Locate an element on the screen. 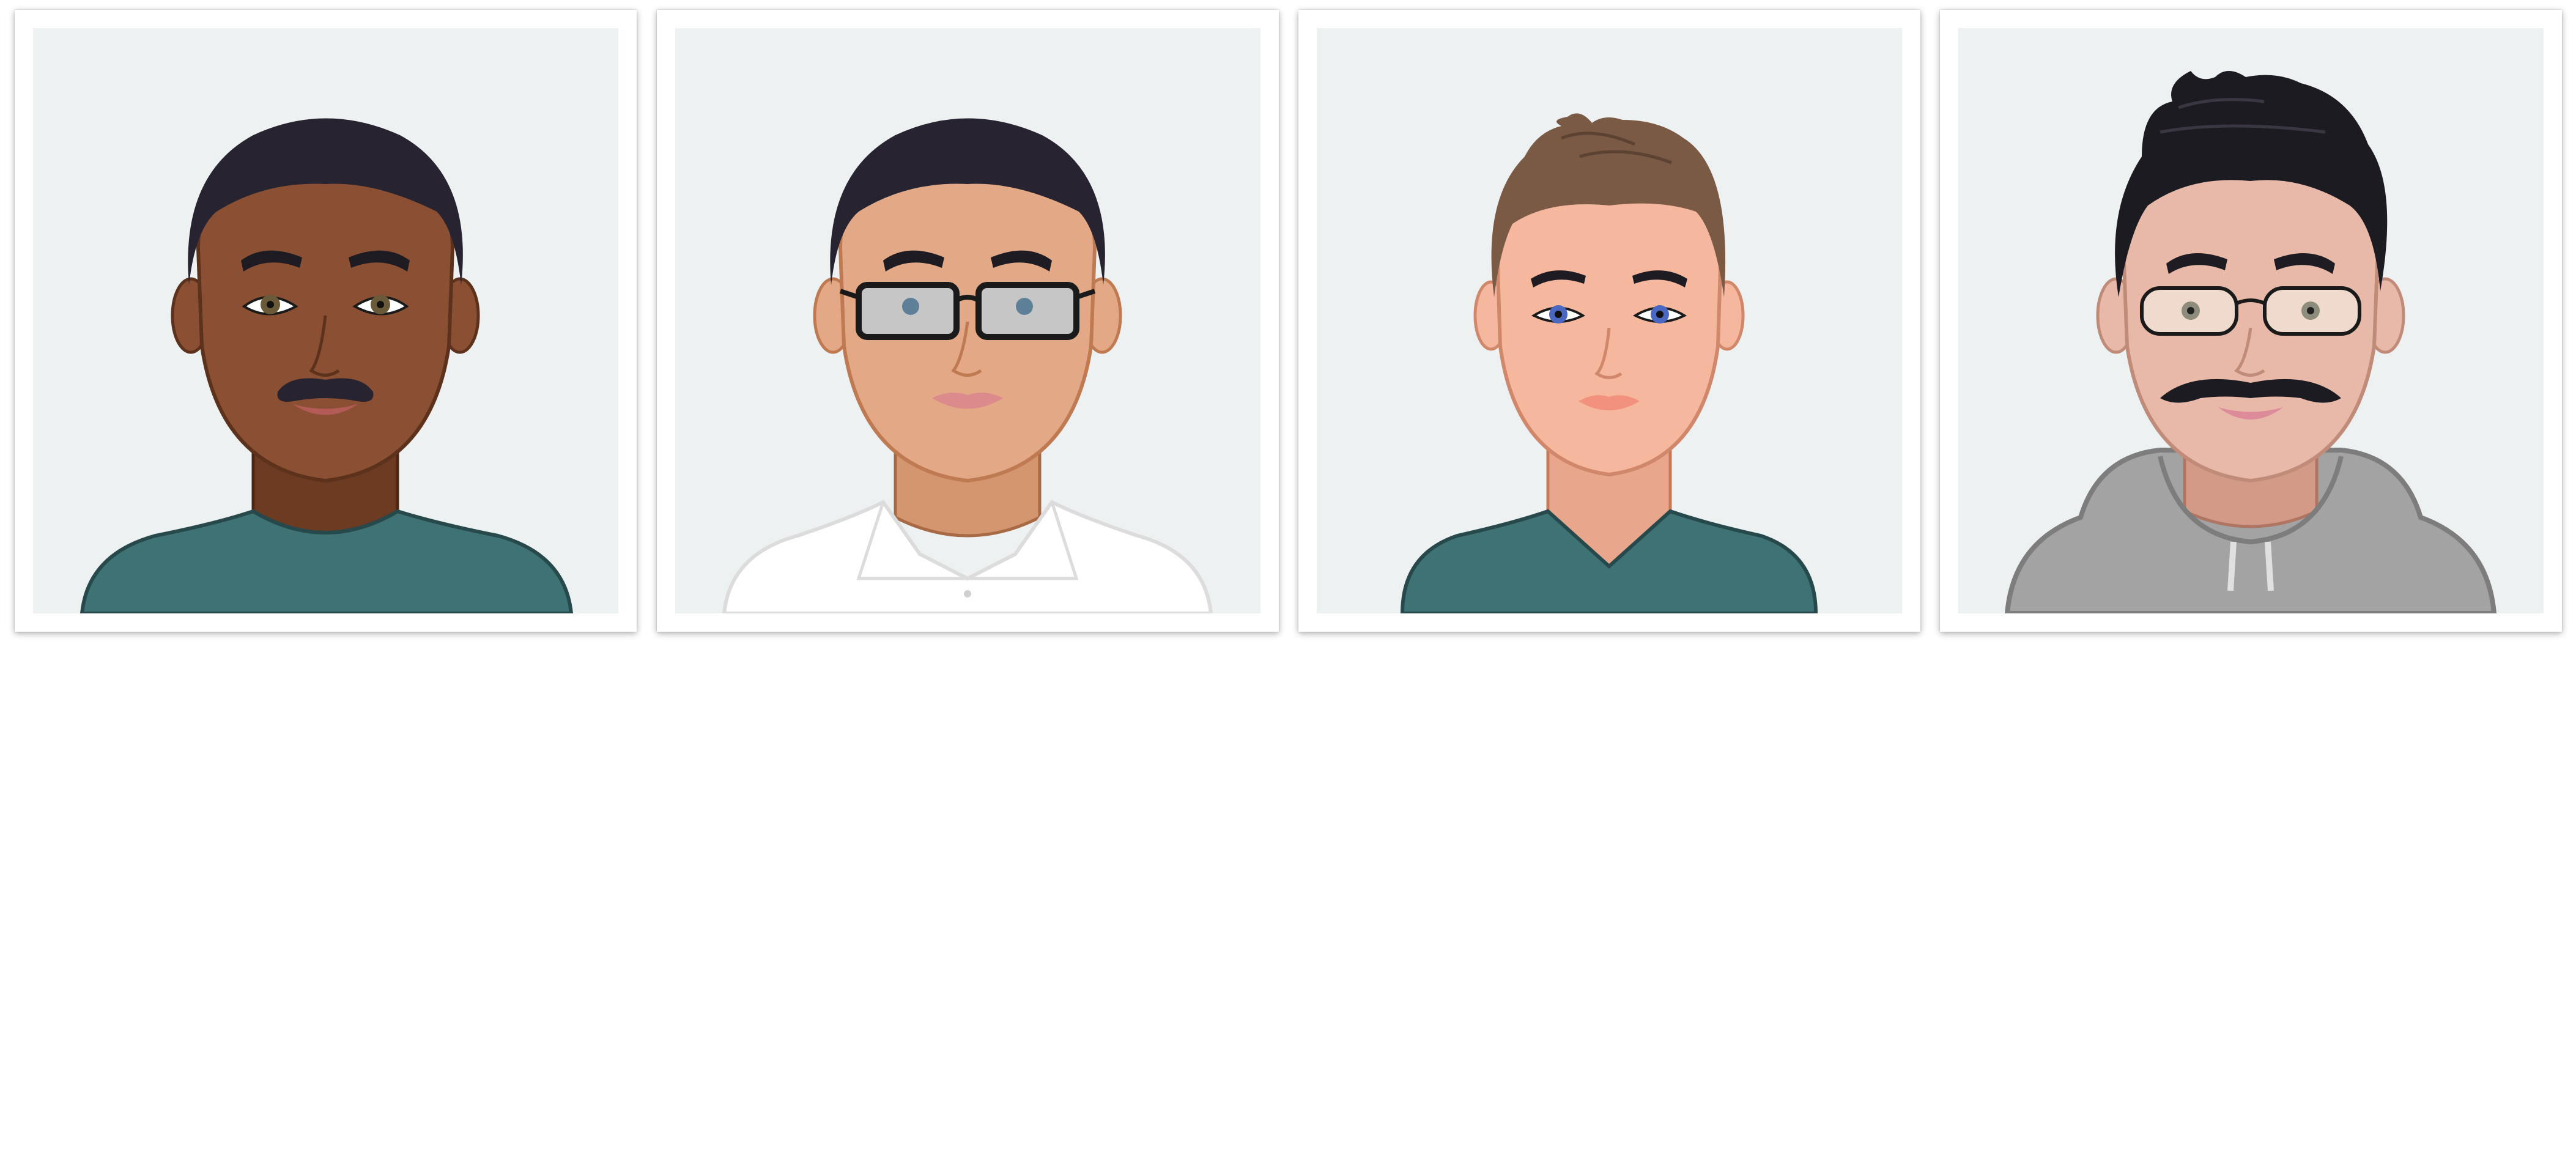 The width and height of the screenshot is (2576, 1154). avatar-man-mustache-dark-skin-icon is located at coordinates (327, 365).